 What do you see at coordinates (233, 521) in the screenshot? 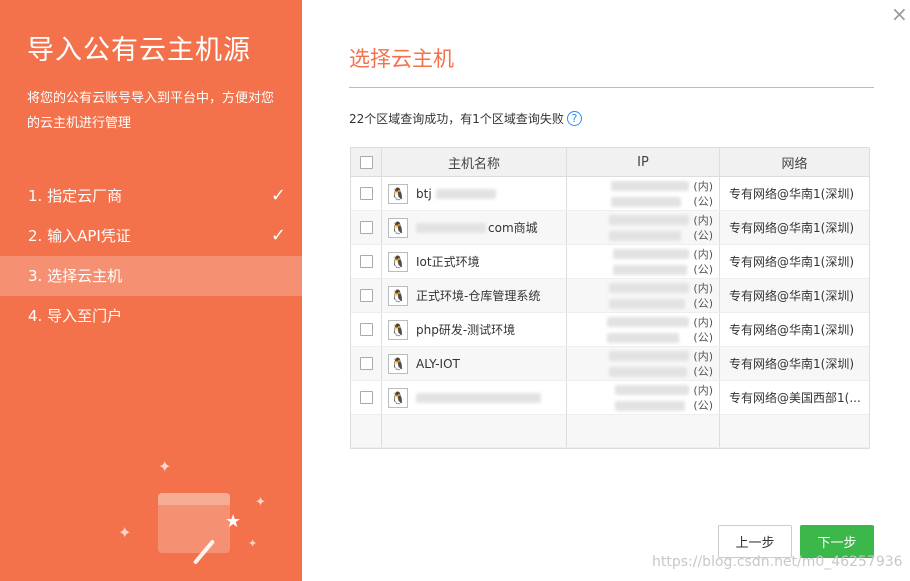
I see `star-icon: ★` at bounding box center [233, 521].